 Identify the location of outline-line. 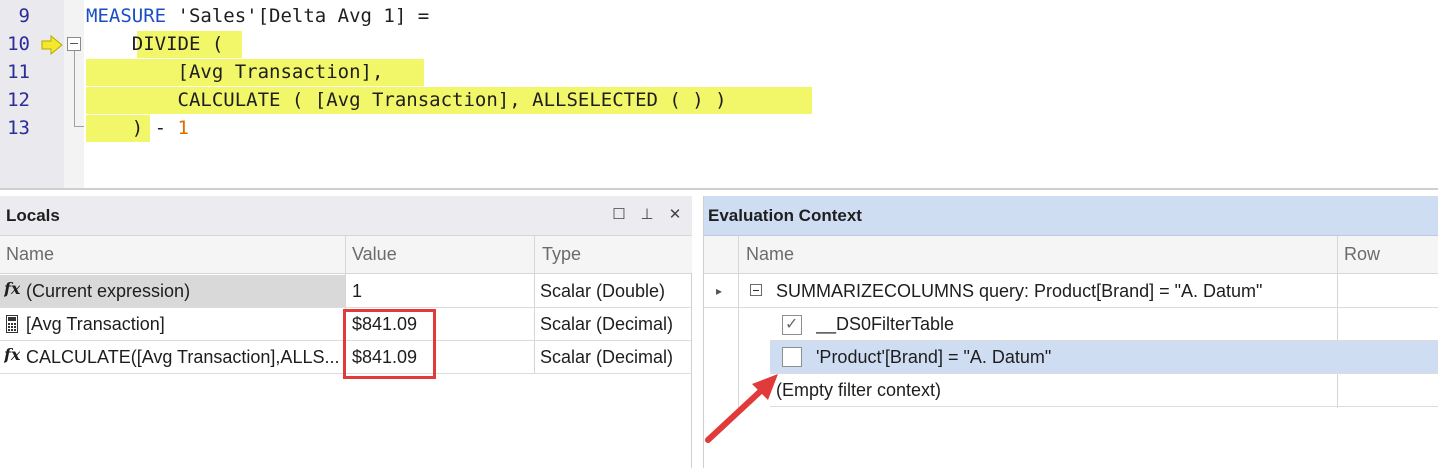
(74, 88).